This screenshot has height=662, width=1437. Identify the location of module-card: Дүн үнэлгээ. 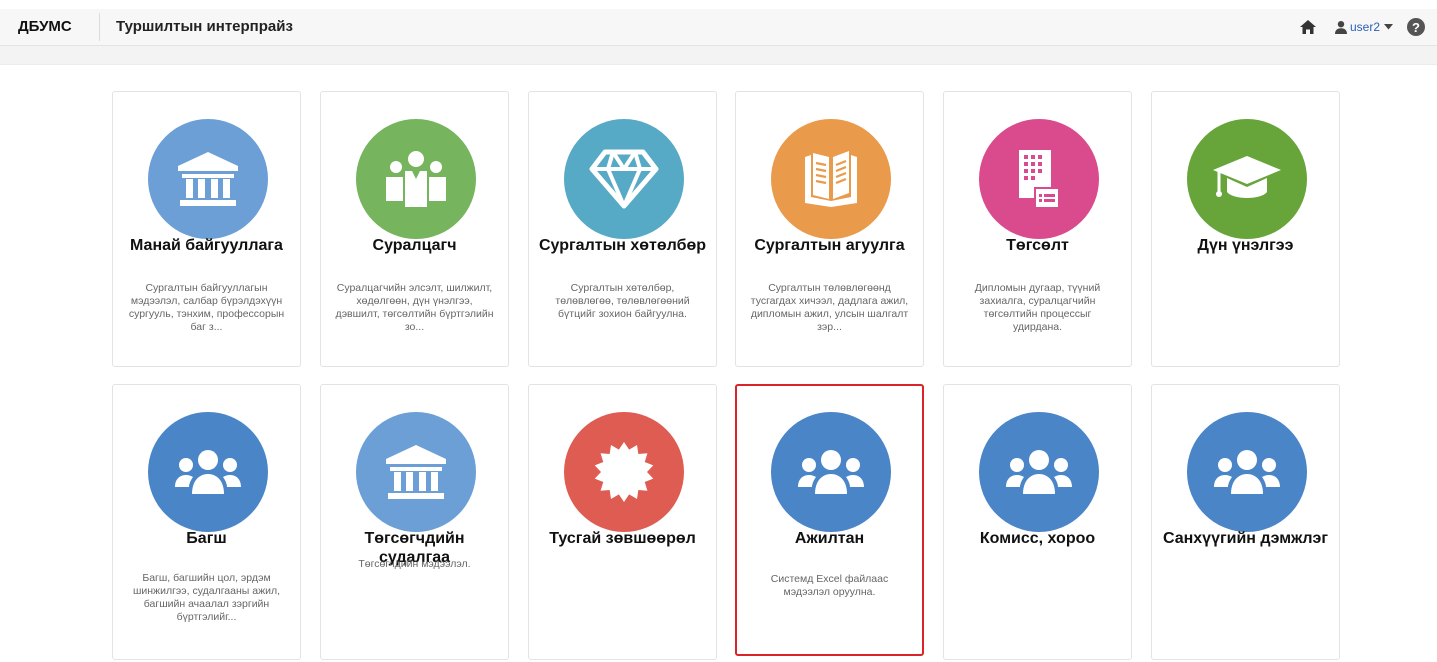
(1245, 229).